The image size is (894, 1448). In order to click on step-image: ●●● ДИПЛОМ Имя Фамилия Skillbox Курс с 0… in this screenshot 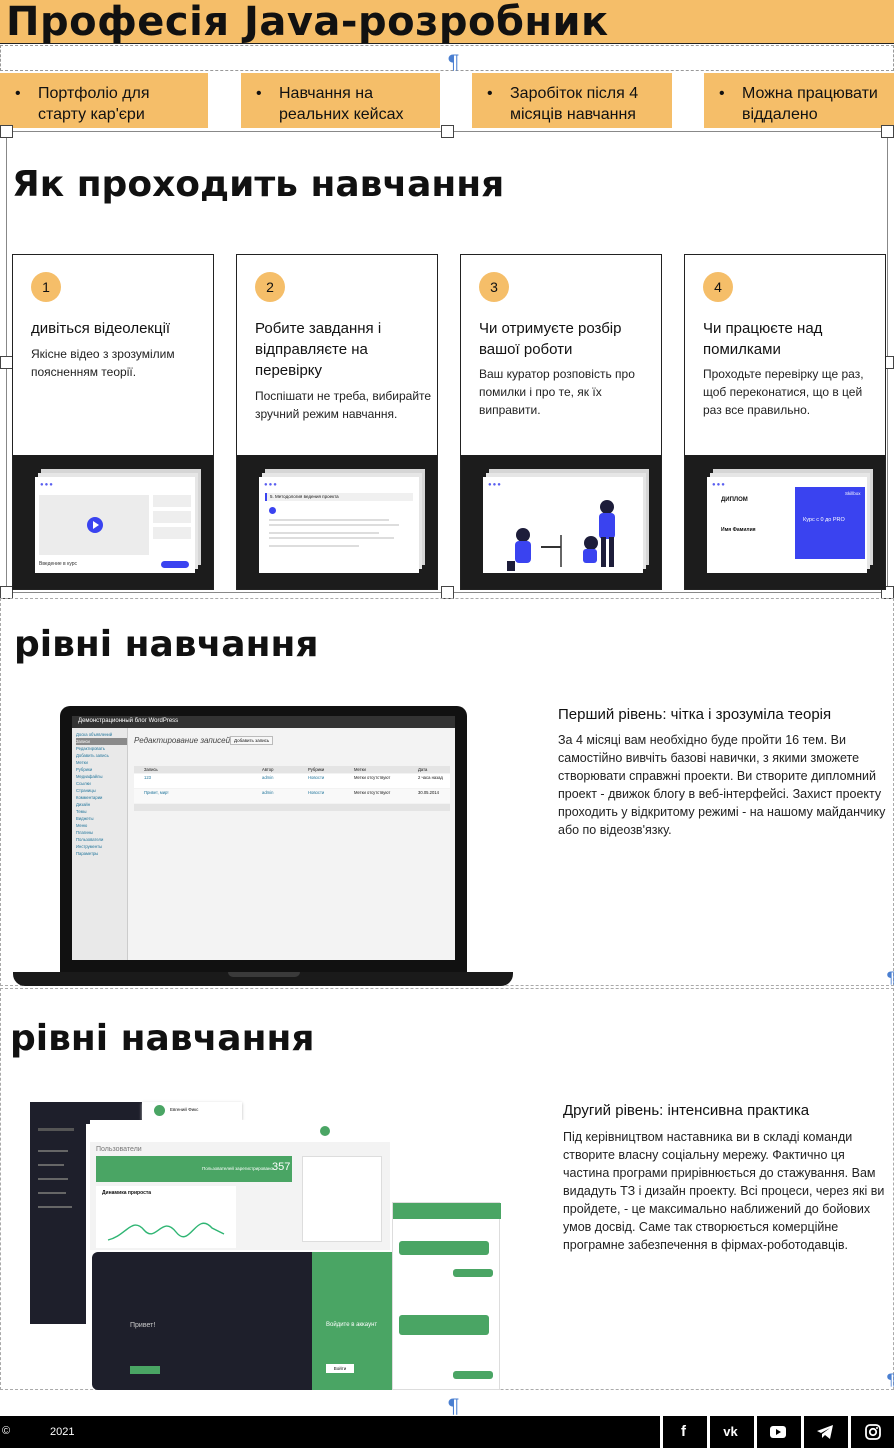, I will do `click(785, 522)`.